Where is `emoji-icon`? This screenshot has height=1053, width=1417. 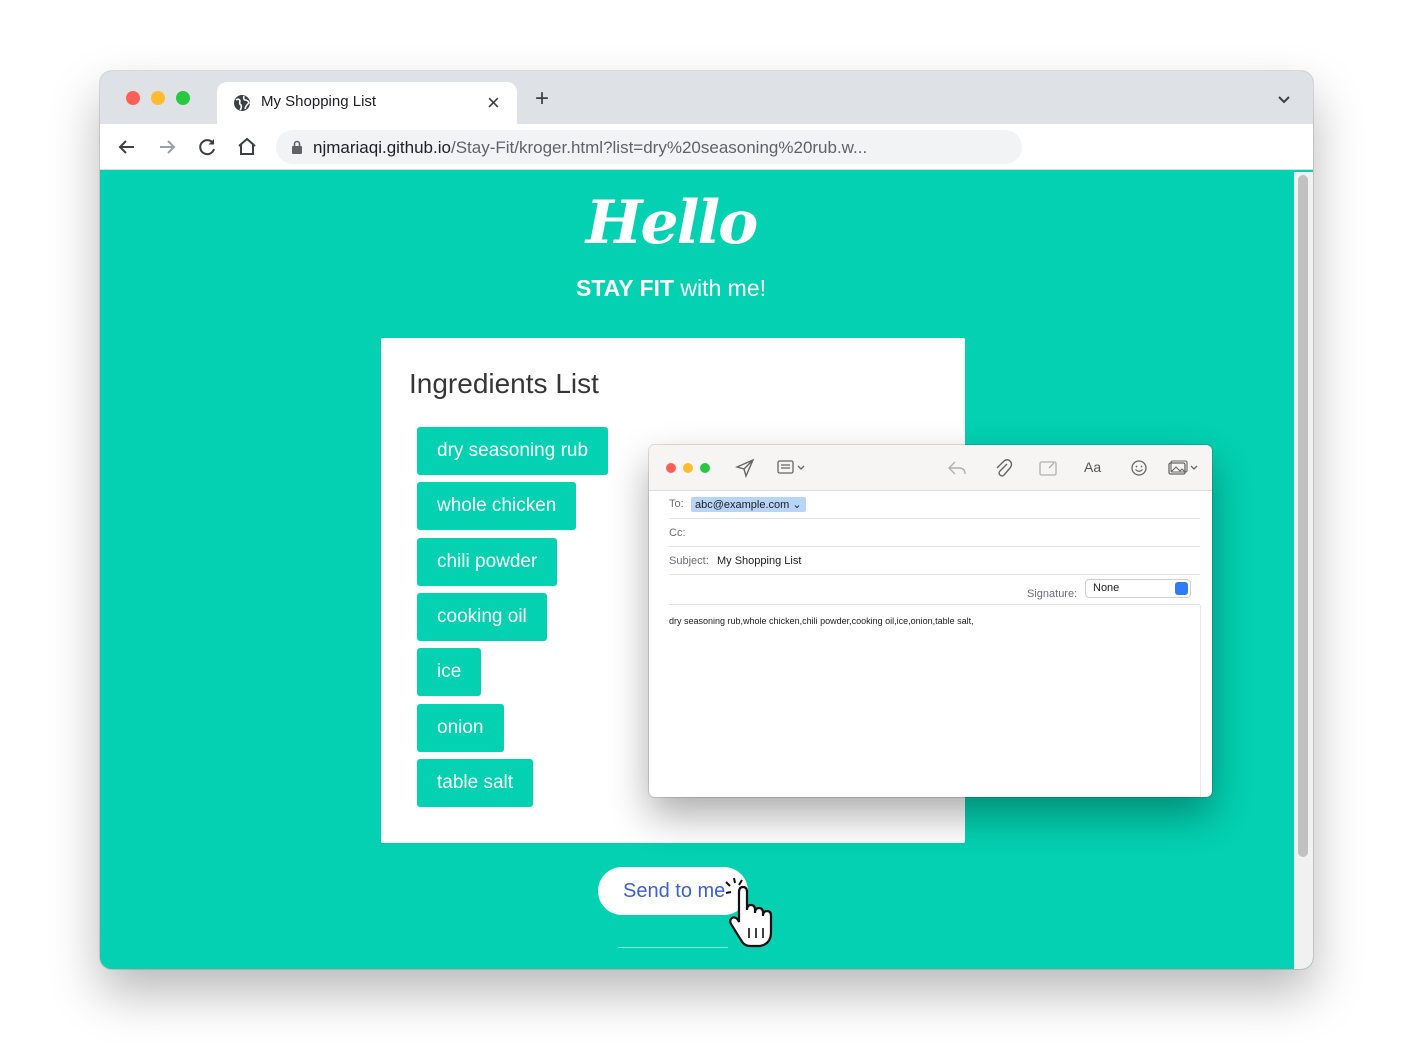
emoji-icon is located at coordinates (1139, 468).